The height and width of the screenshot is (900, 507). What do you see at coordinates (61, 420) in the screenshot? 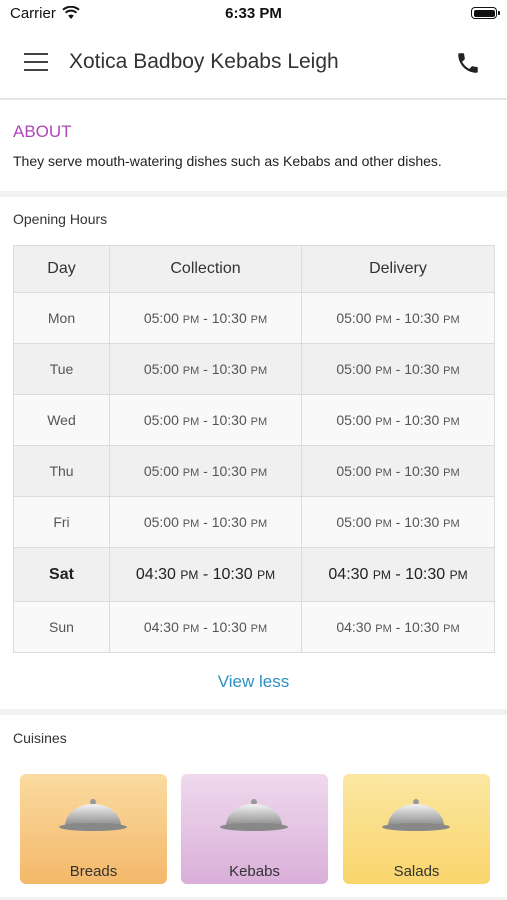
I see `day-cell: Wed` at bounding box center [61, 420].